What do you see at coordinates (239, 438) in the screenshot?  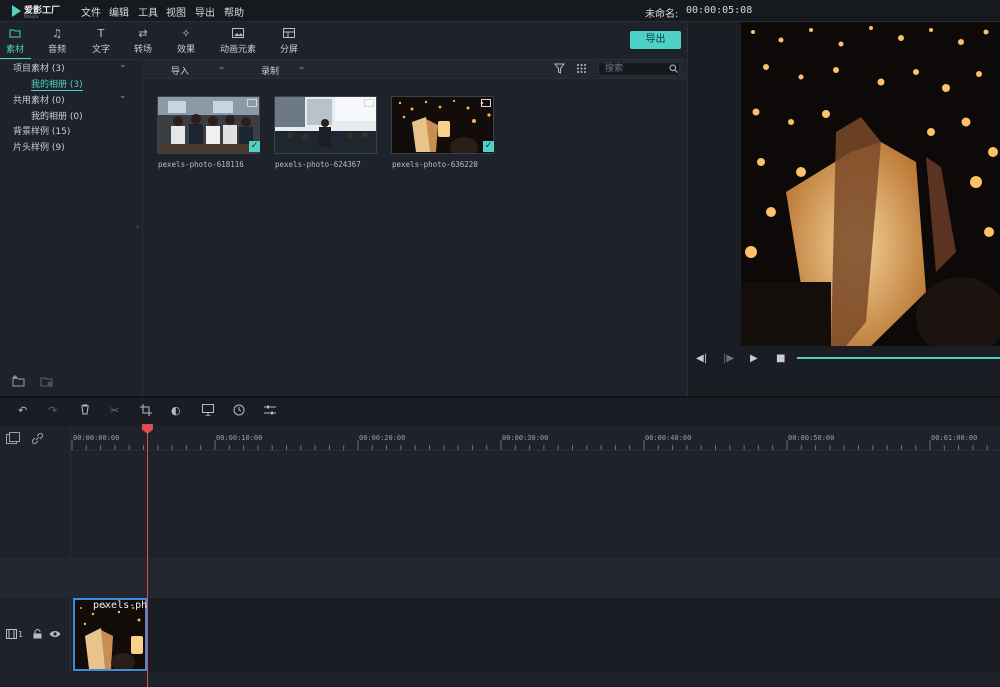 I see `ruler-label: 00:00:10:00` at bounding box center [239, 438].